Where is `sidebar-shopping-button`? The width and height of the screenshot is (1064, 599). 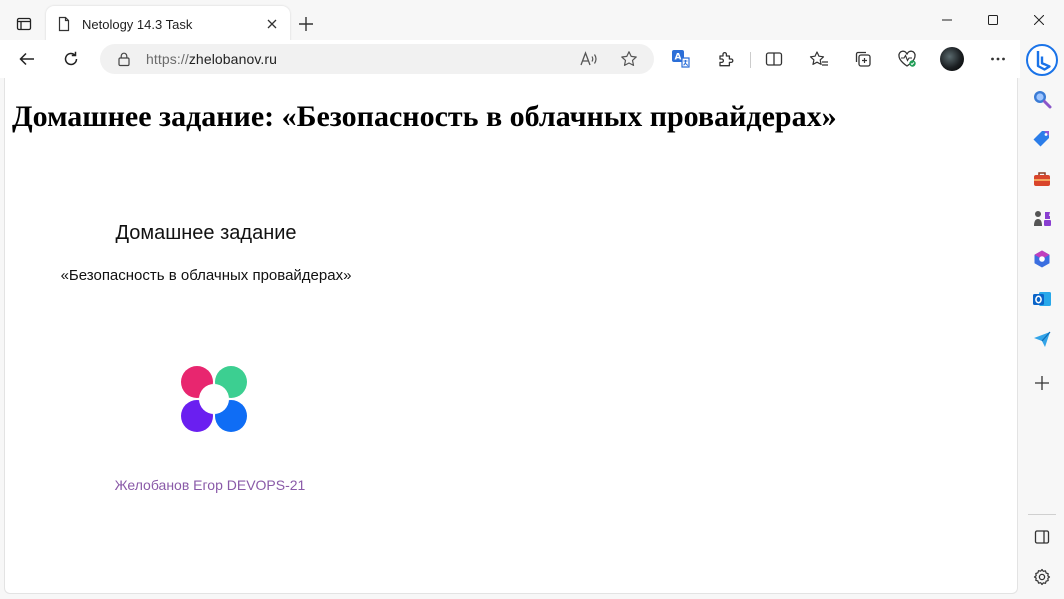
sidebar-shopping-button is located at coordinates (1042, 139).